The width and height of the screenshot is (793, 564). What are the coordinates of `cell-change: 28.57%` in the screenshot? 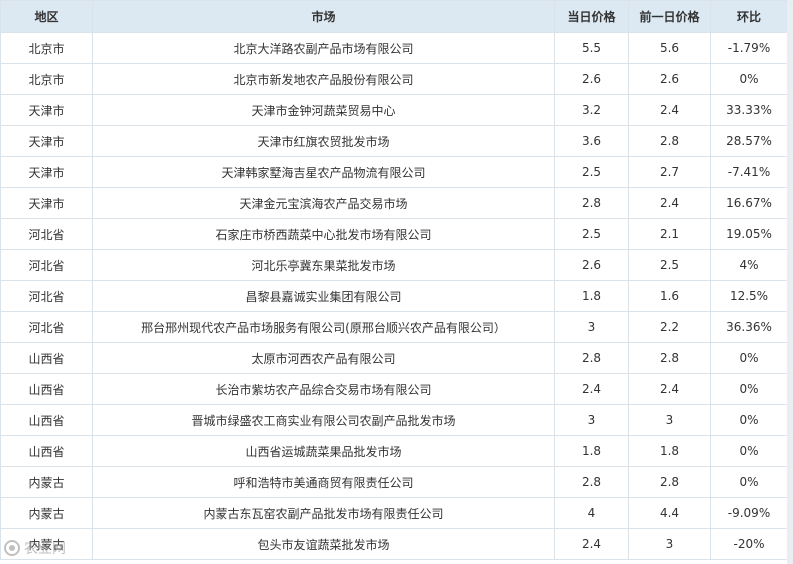 It's located at (749, 141).